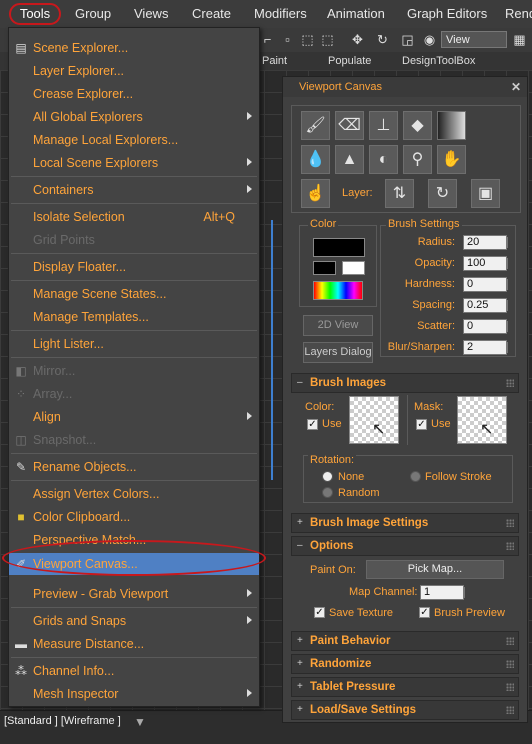 This screenshot has height=744, width=532. I want to click on randomize-rollout: + Randomize, so click(405, 664).